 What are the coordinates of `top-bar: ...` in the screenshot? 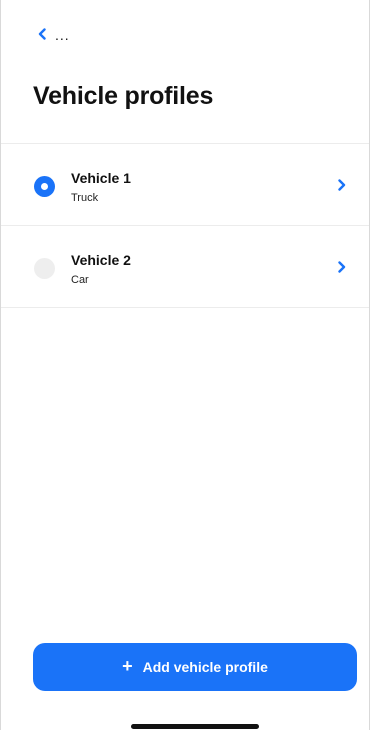 It's located at (185, 31).